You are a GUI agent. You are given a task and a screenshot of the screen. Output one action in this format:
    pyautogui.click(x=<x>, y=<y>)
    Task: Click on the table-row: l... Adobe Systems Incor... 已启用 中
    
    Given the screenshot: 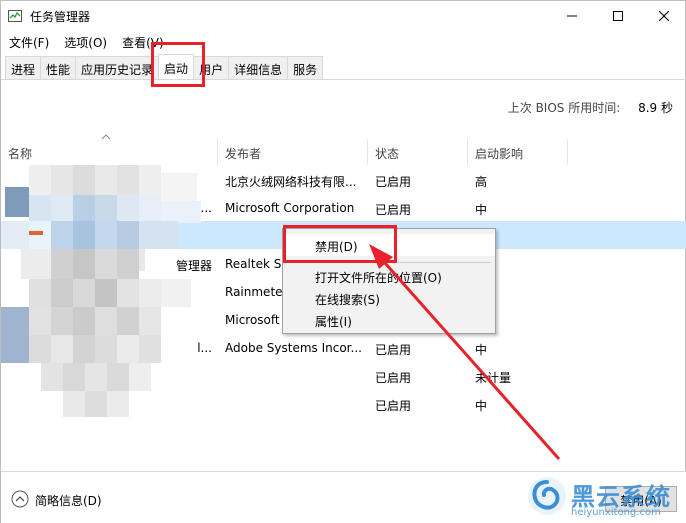 What is the action you would take?
    pyautogui.click(x=343, y=347)
    